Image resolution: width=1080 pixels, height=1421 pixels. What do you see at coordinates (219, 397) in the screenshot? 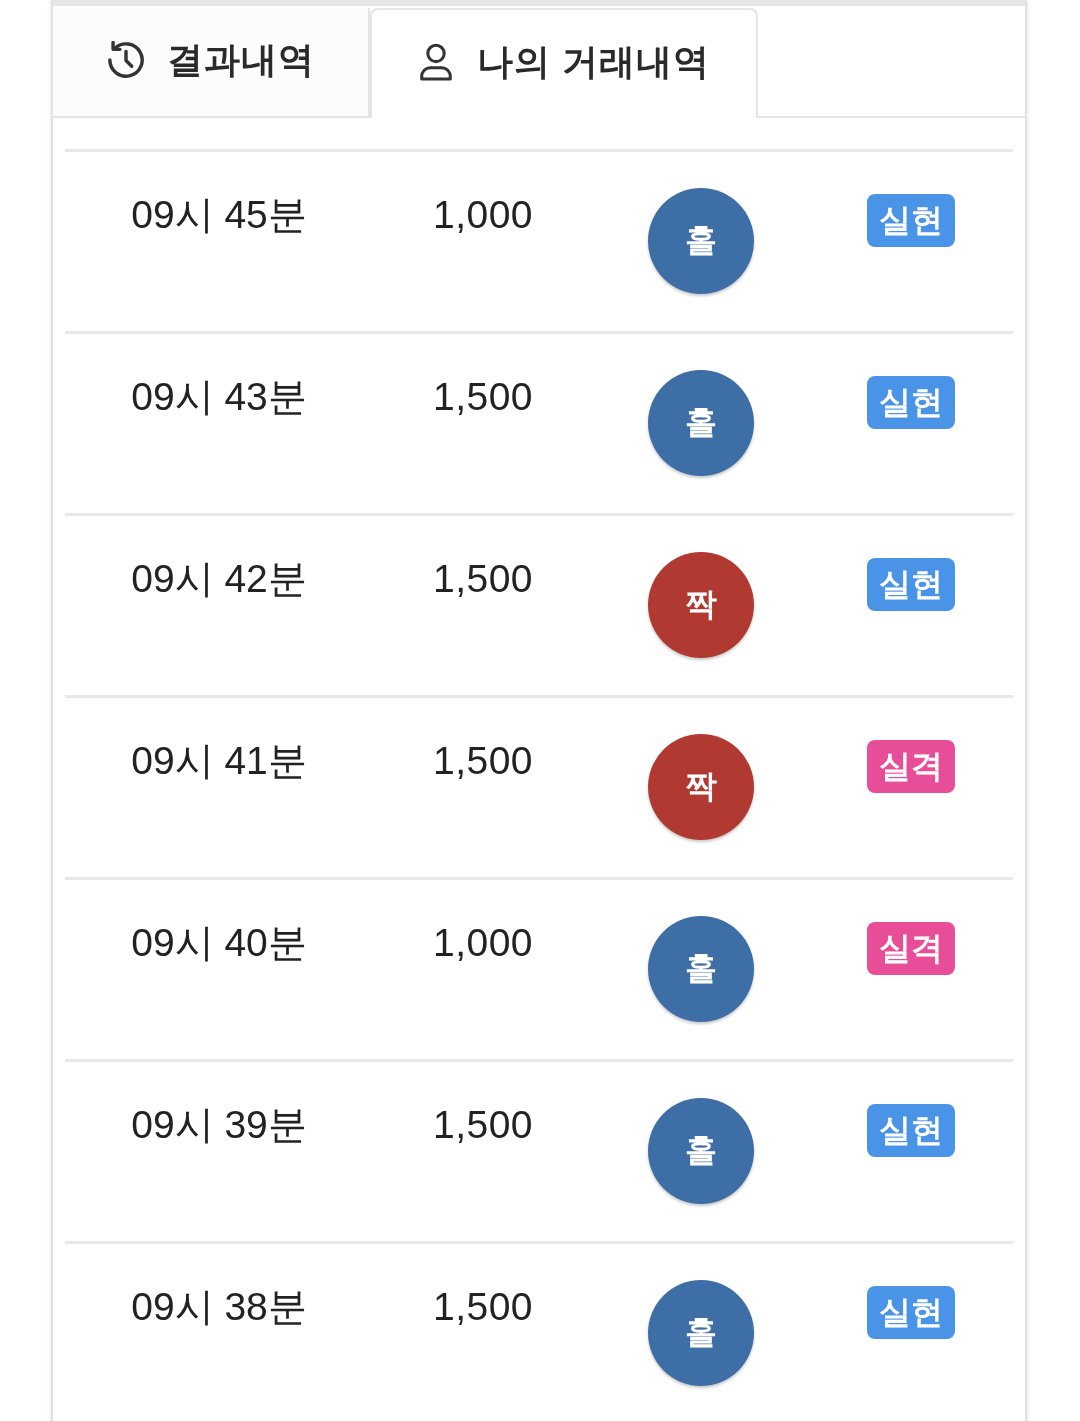
I see `time-text: 09시 43분` at bounding box center [219, 397].